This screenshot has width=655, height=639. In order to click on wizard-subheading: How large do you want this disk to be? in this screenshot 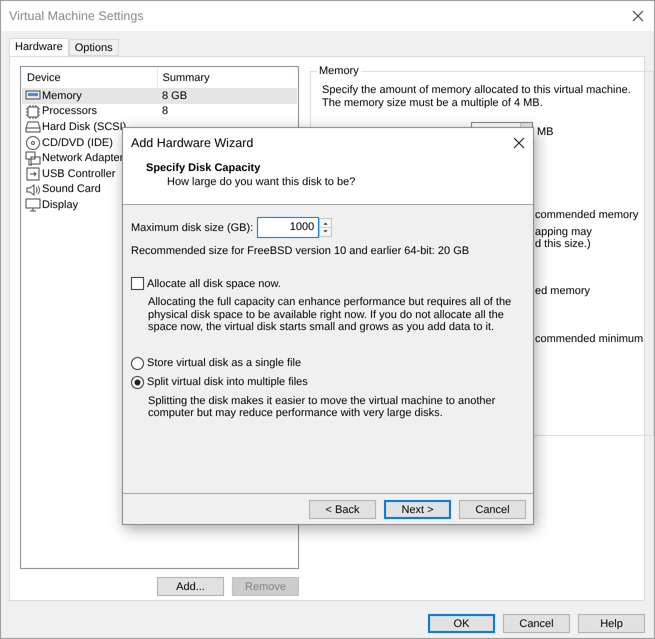, I will do `click(261, 182)`.